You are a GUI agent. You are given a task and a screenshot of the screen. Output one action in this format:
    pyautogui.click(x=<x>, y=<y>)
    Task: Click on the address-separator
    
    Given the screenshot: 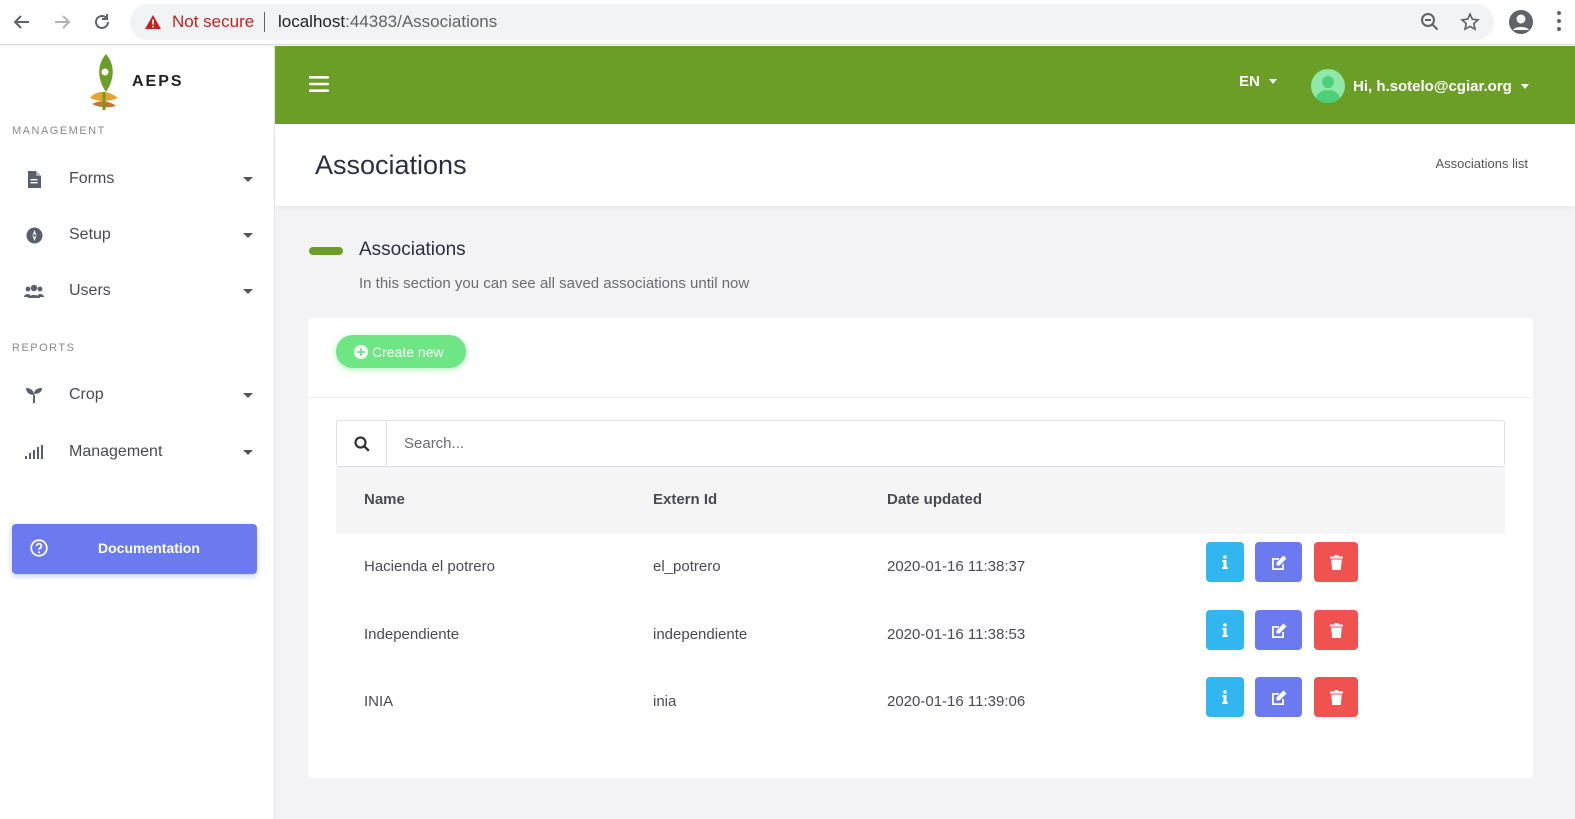 What is the action you would take?
    pyautogui.click(x=264, y=22)
    